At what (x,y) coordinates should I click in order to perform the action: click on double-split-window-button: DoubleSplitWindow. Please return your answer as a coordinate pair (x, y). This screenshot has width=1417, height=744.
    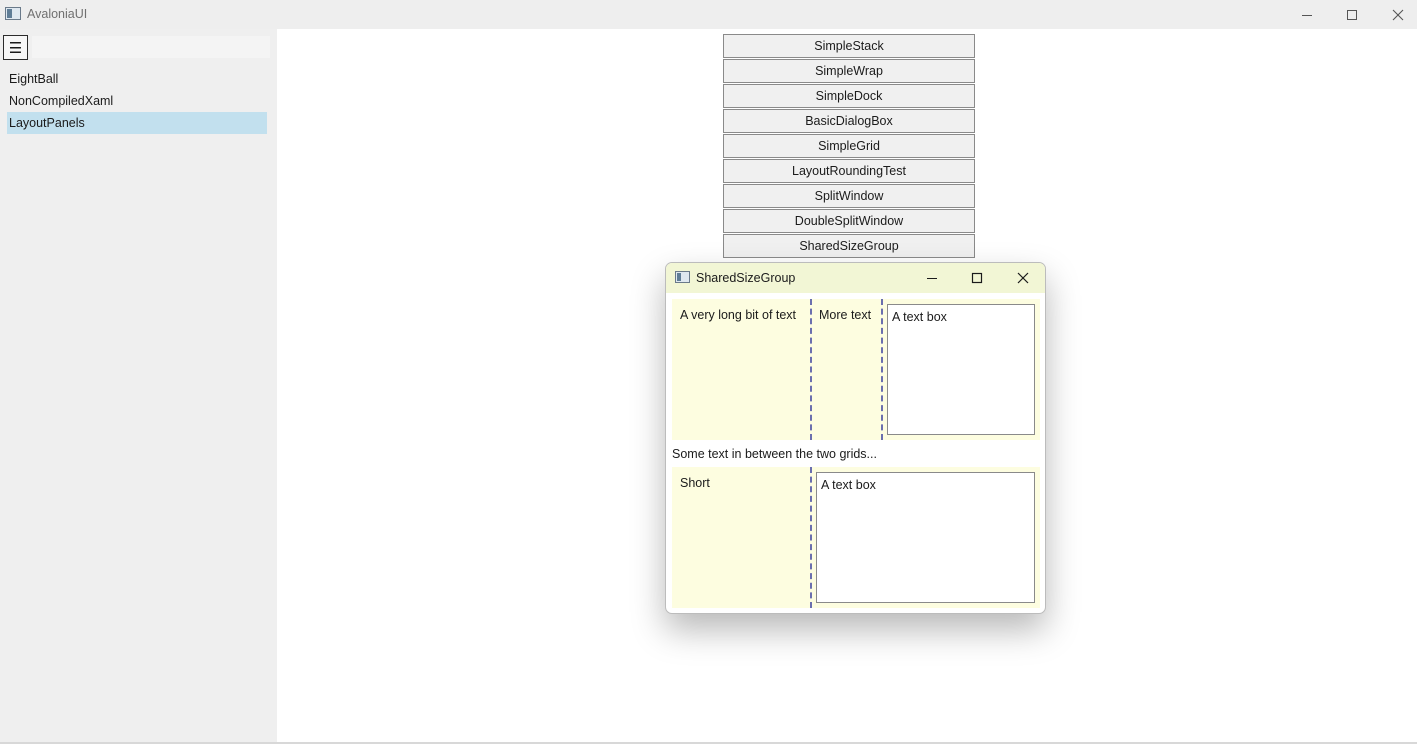
    Looking at the image, I should click on (849, 221).